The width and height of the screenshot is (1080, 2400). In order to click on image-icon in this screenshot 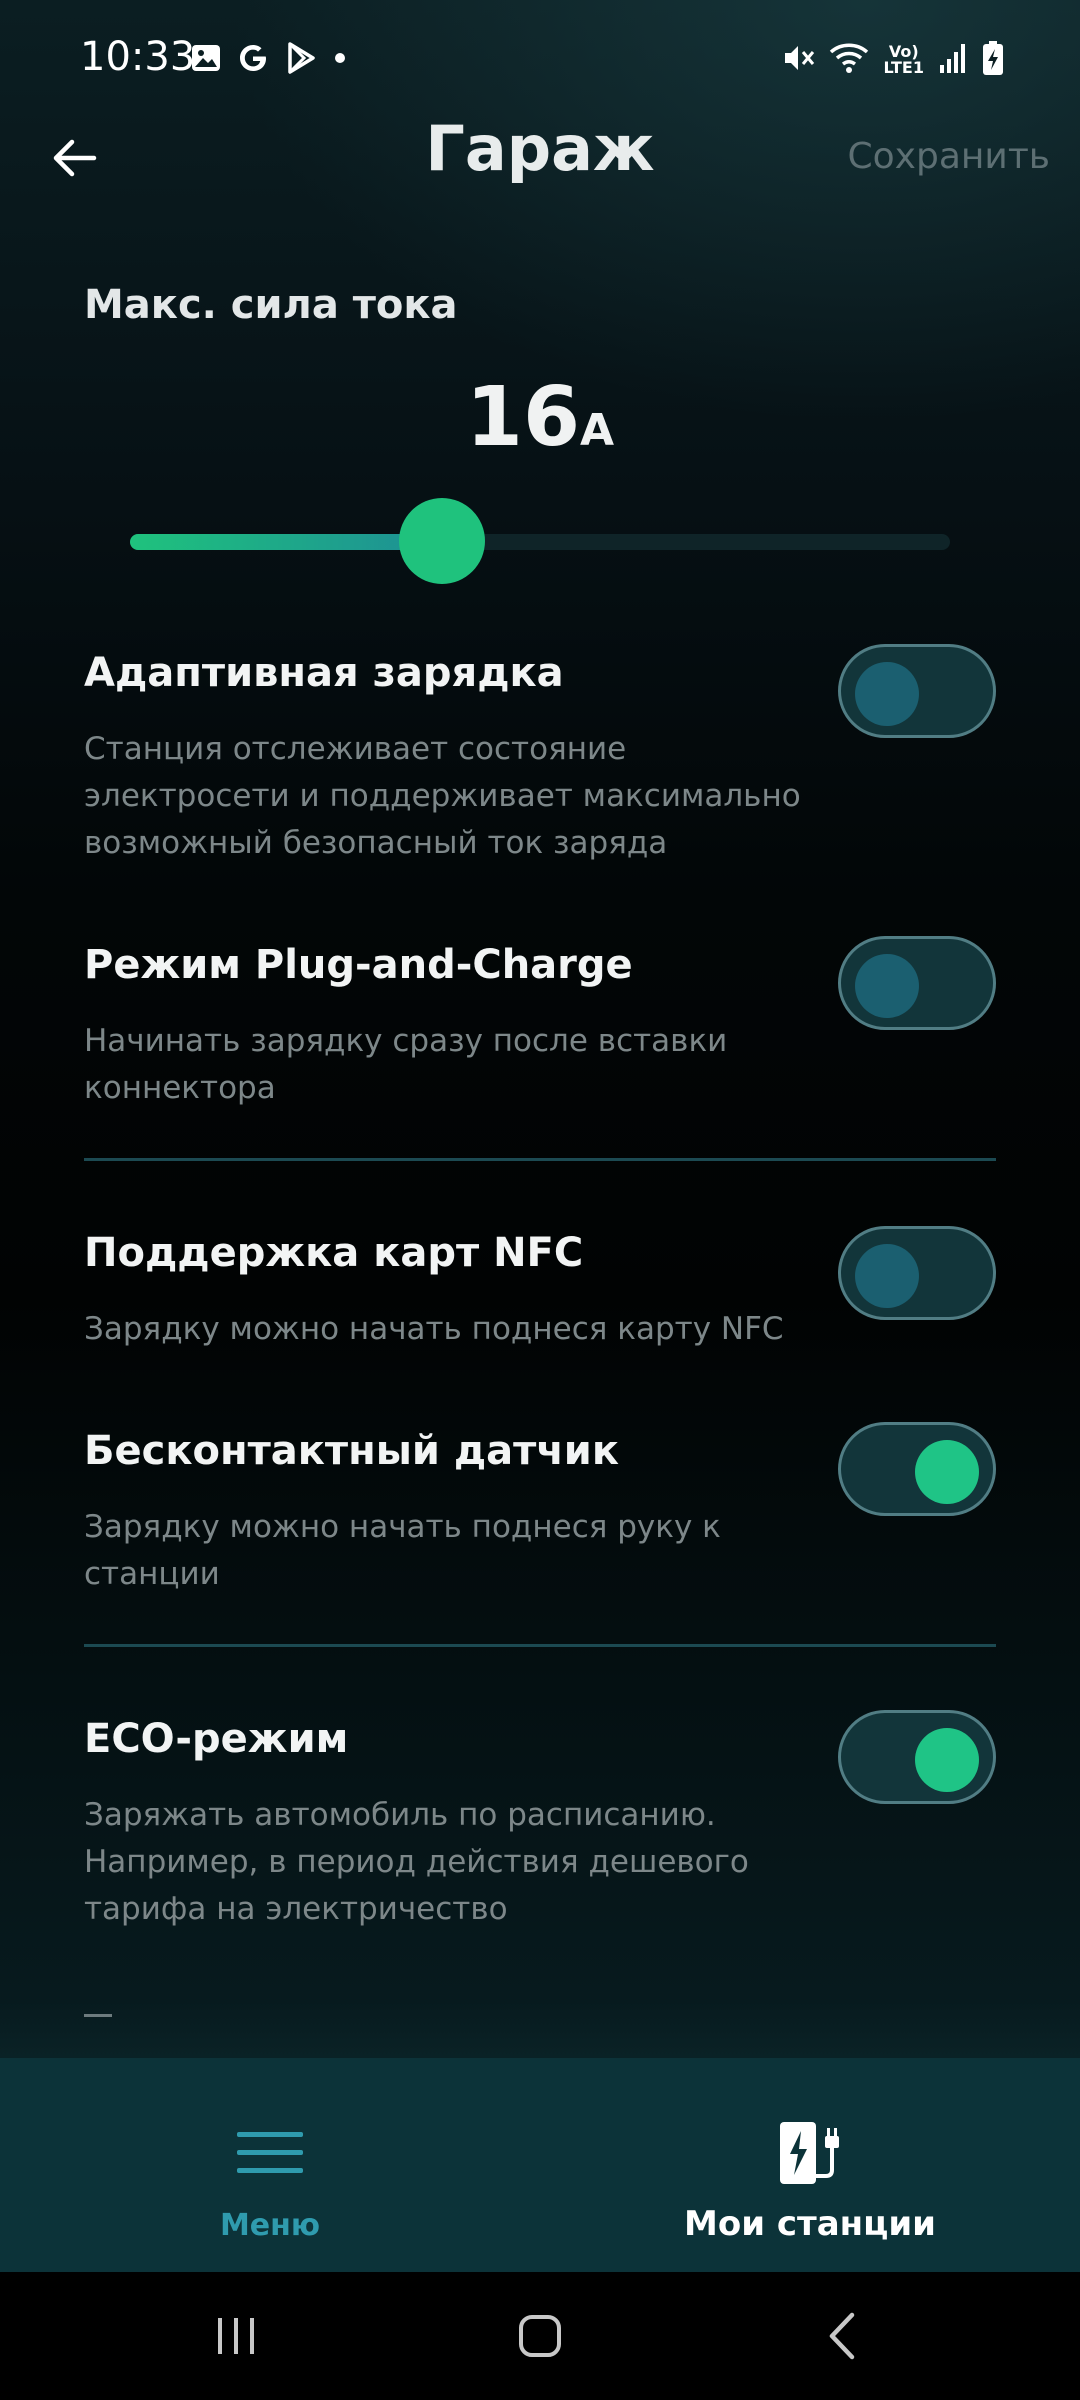, I will do `click(206, 60)`.